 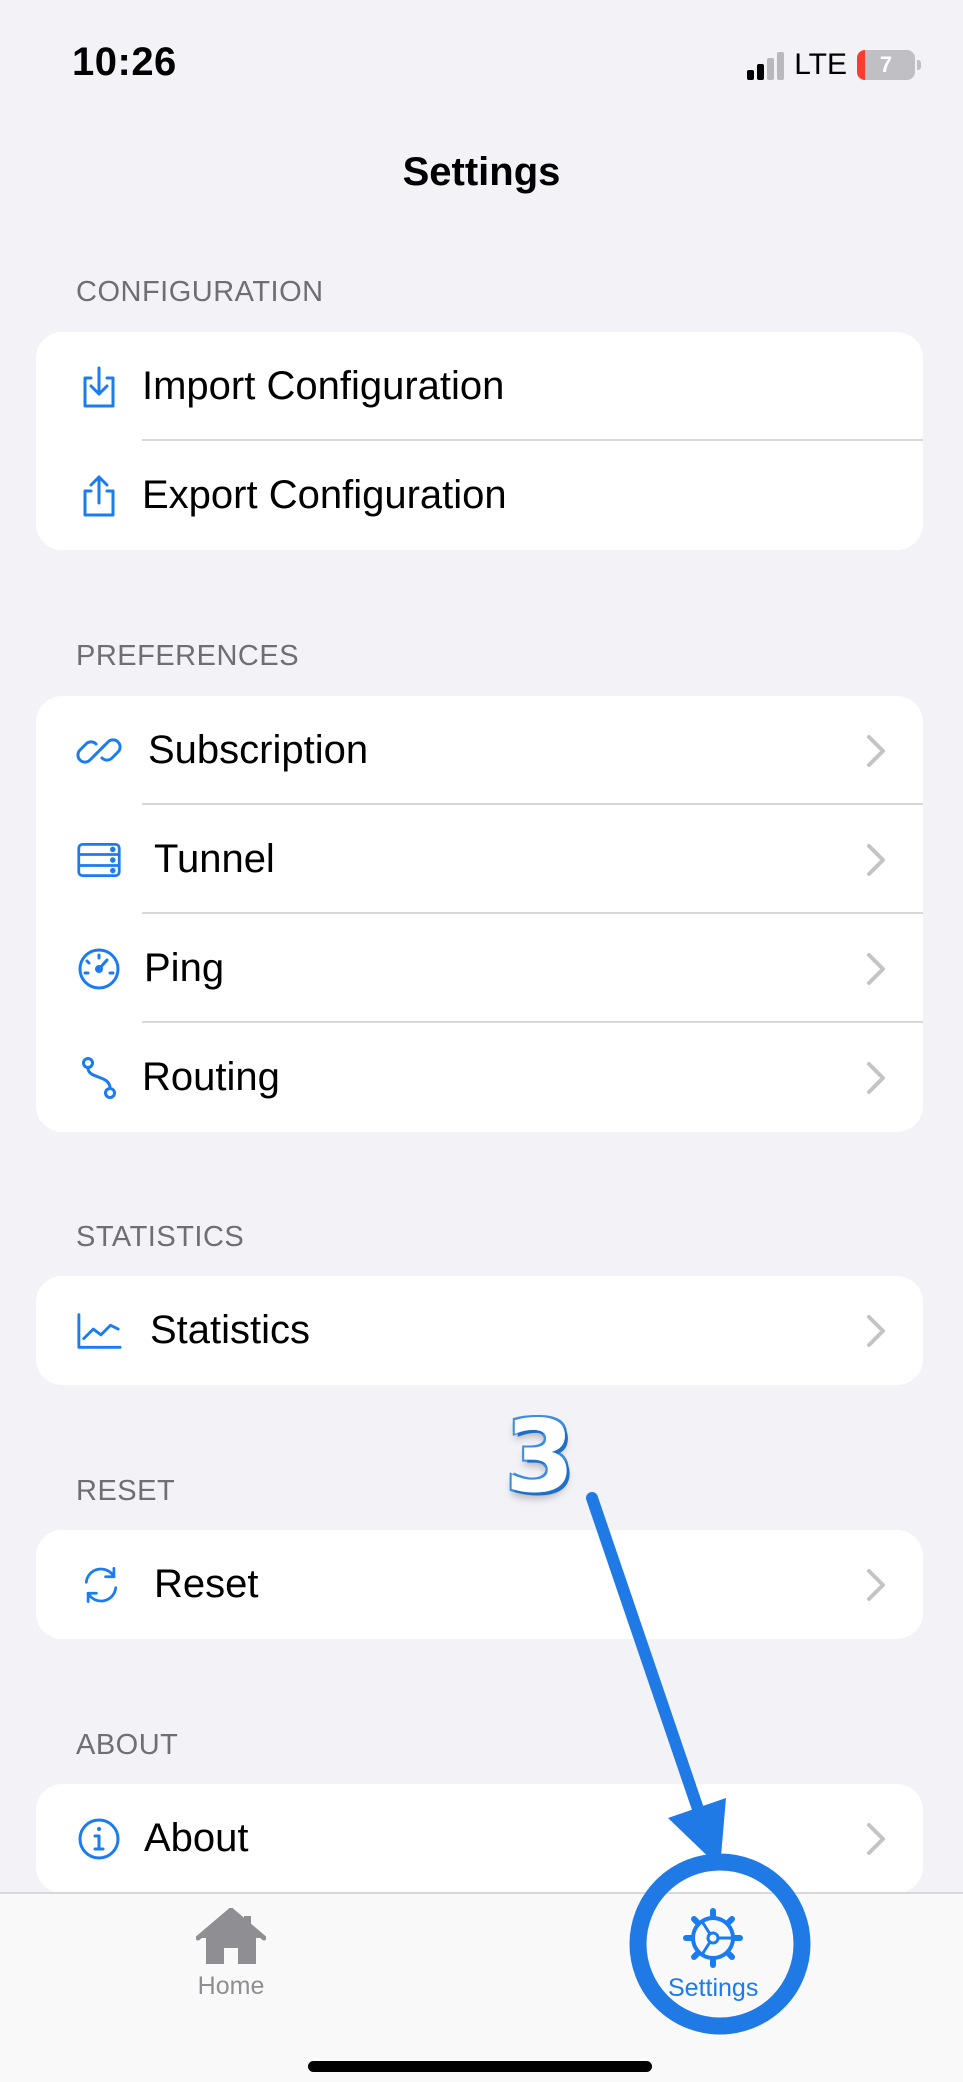 I want to click on import-icon, so click(x=99, y=387).